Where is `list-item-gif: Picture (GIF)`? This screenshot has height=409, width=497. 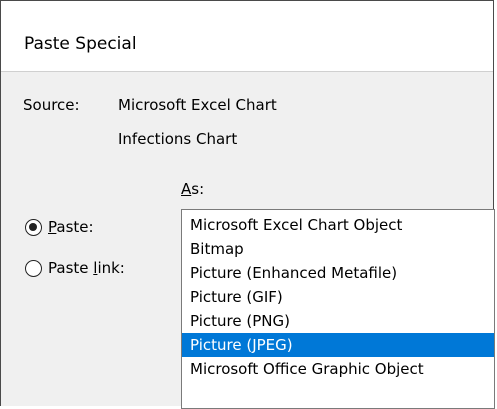
list-item-gif: Picture (GIF) is located at coordinates (338, 297).